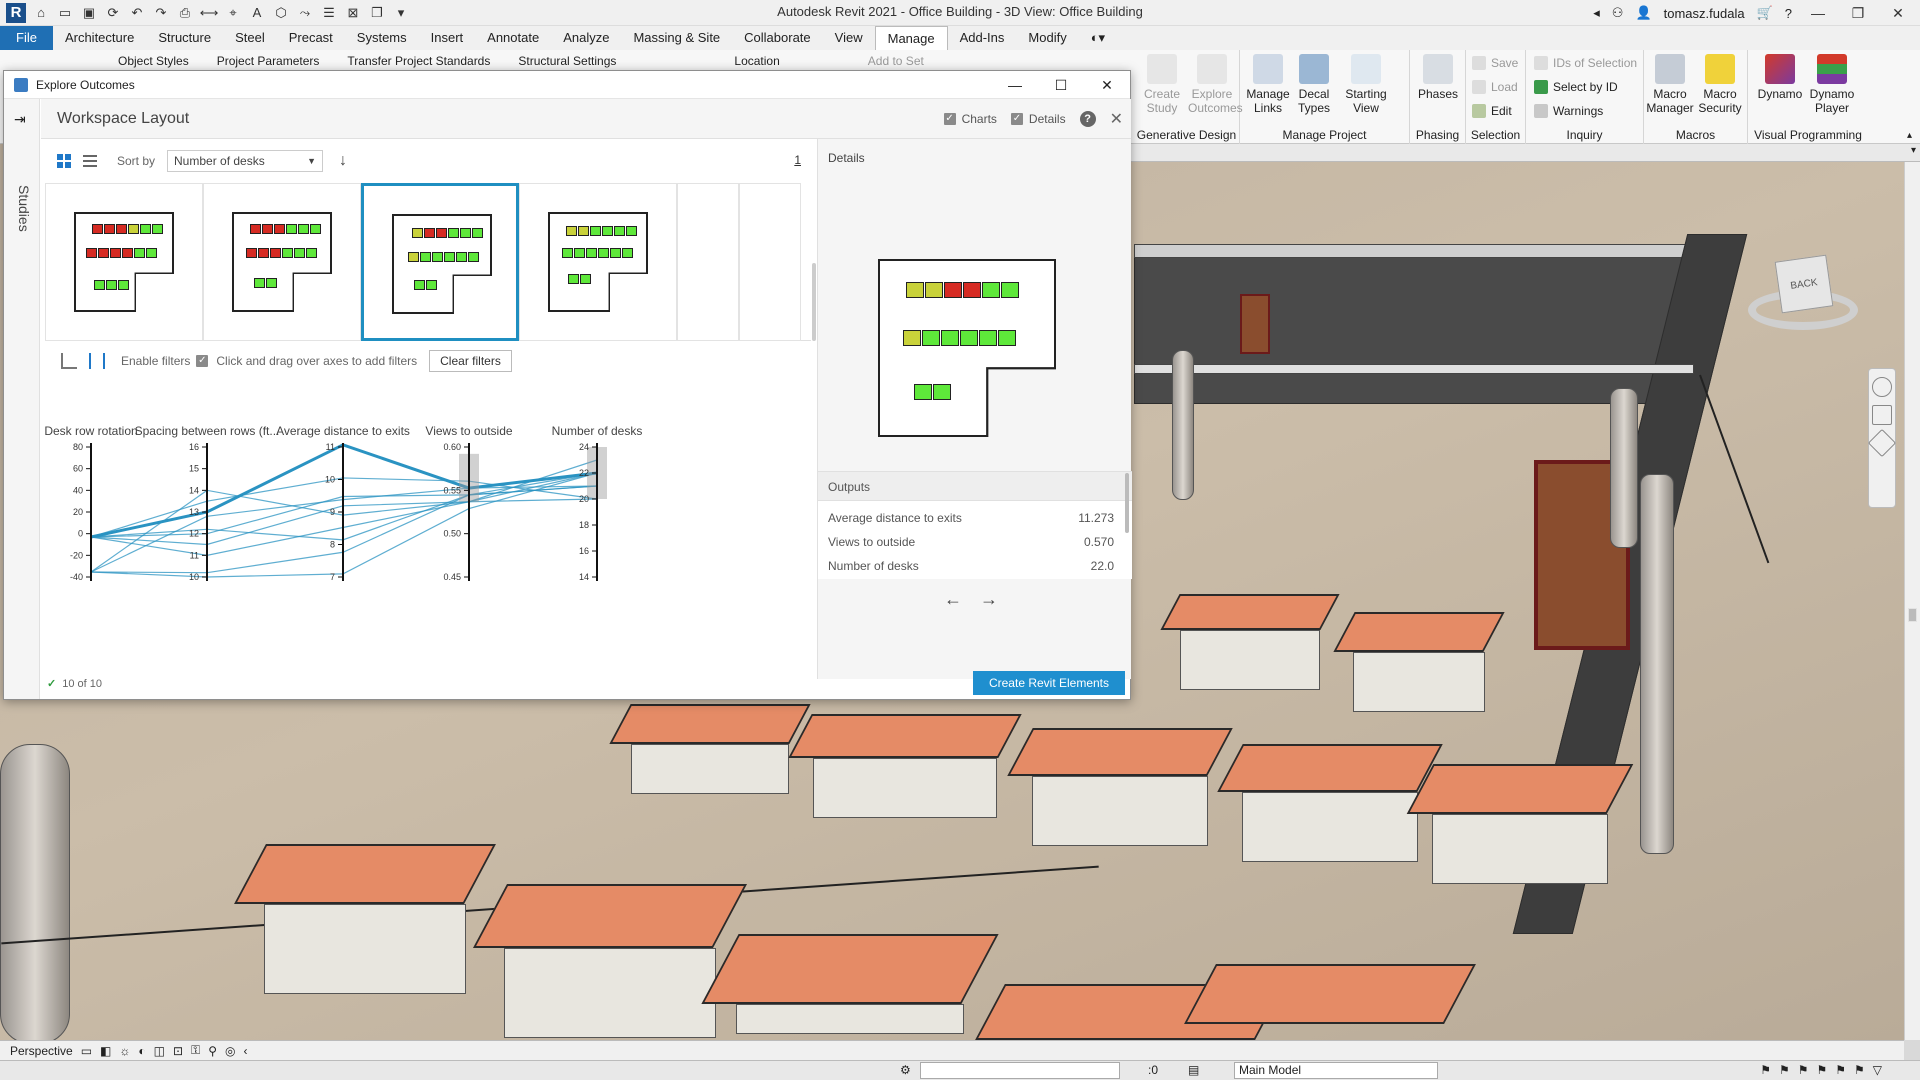 The height and width of the screenshot is (1080, 1920). What do you see at coordinates (159, 1051) in the screenshot?
I see `render-icon: ◫` at bounding box center [159, 1051].